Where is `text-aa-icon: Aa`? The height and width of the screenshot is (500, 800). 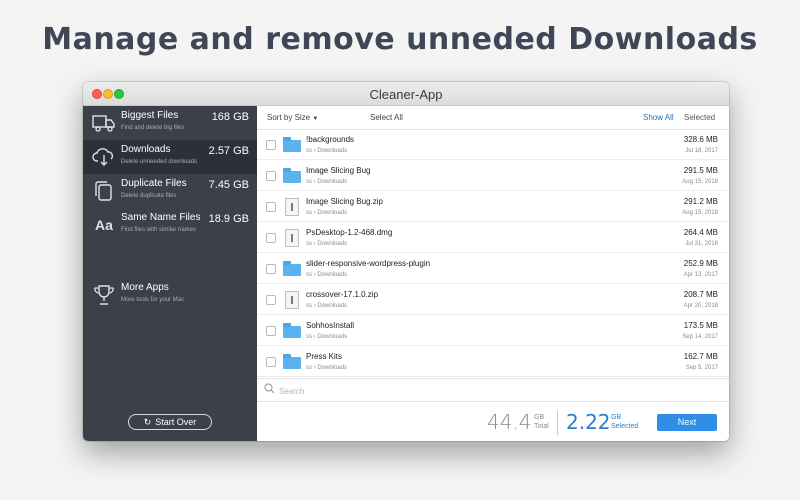
text-aa-icon: Aa is located at coordinates (104, 225).